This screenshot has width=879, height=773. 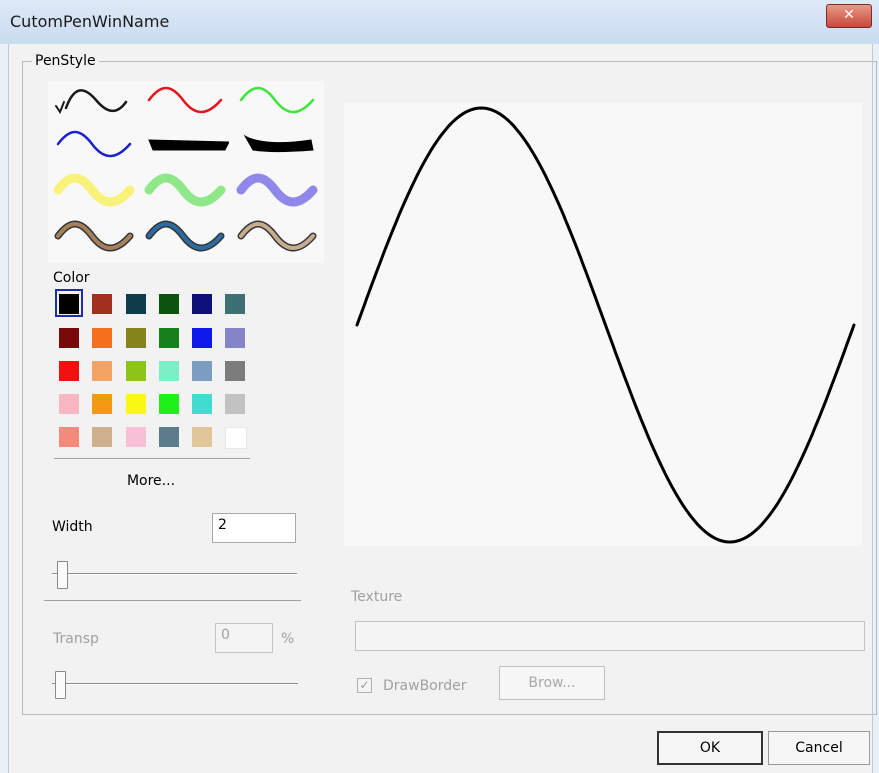 I want to click on pen-green-highlighter-option, so click(x=186, y=192).